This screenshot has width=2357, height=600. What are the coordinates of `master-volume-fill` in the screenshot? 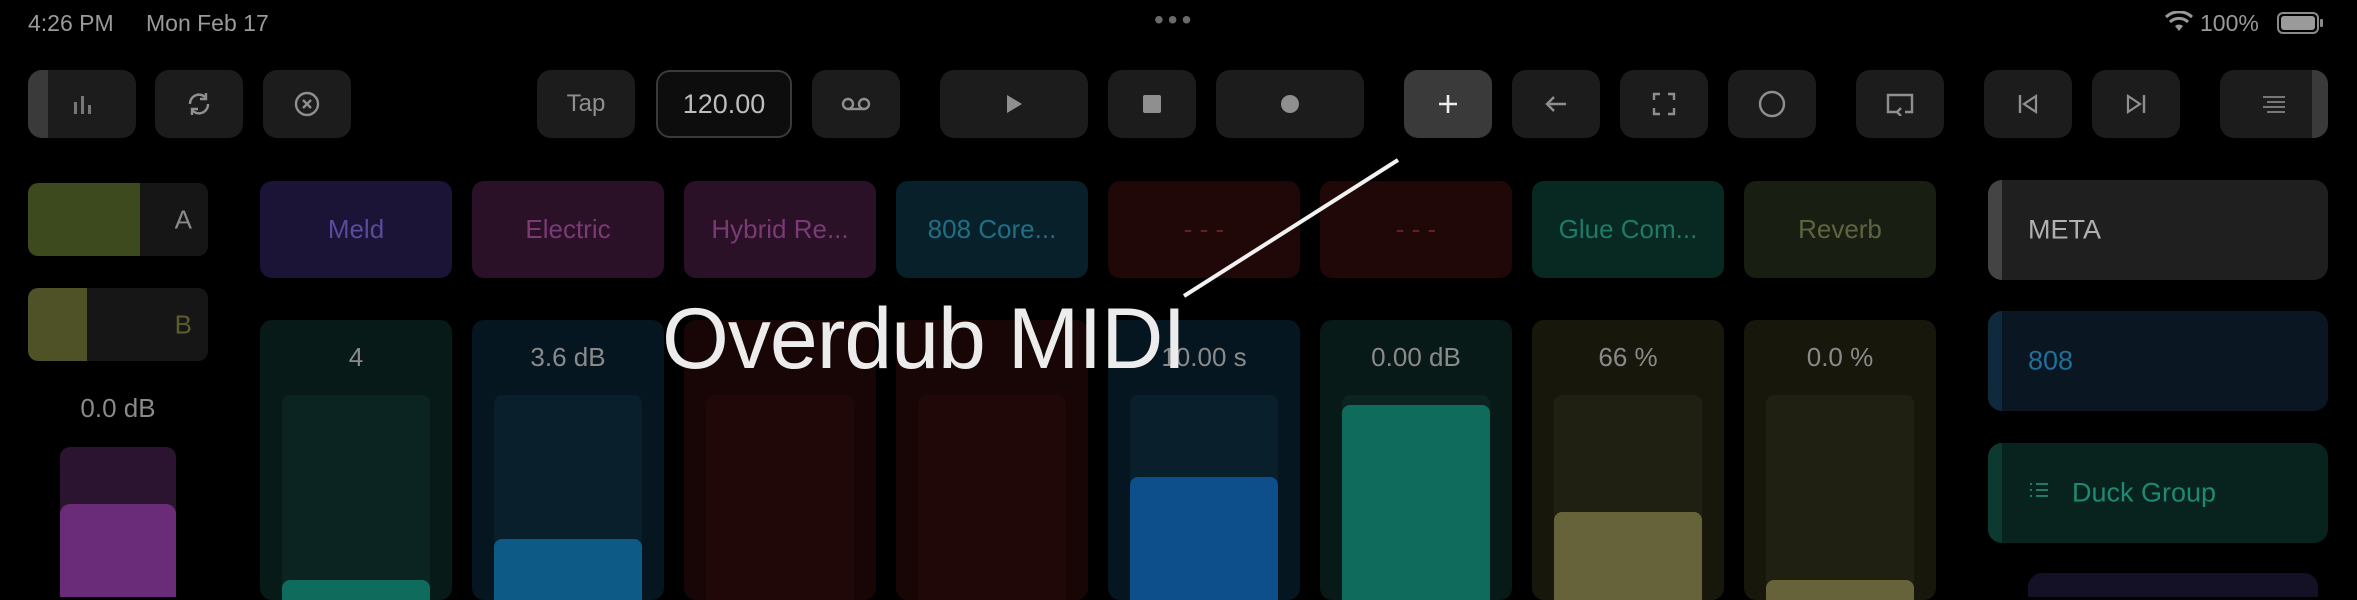 It's located at (118, 550).